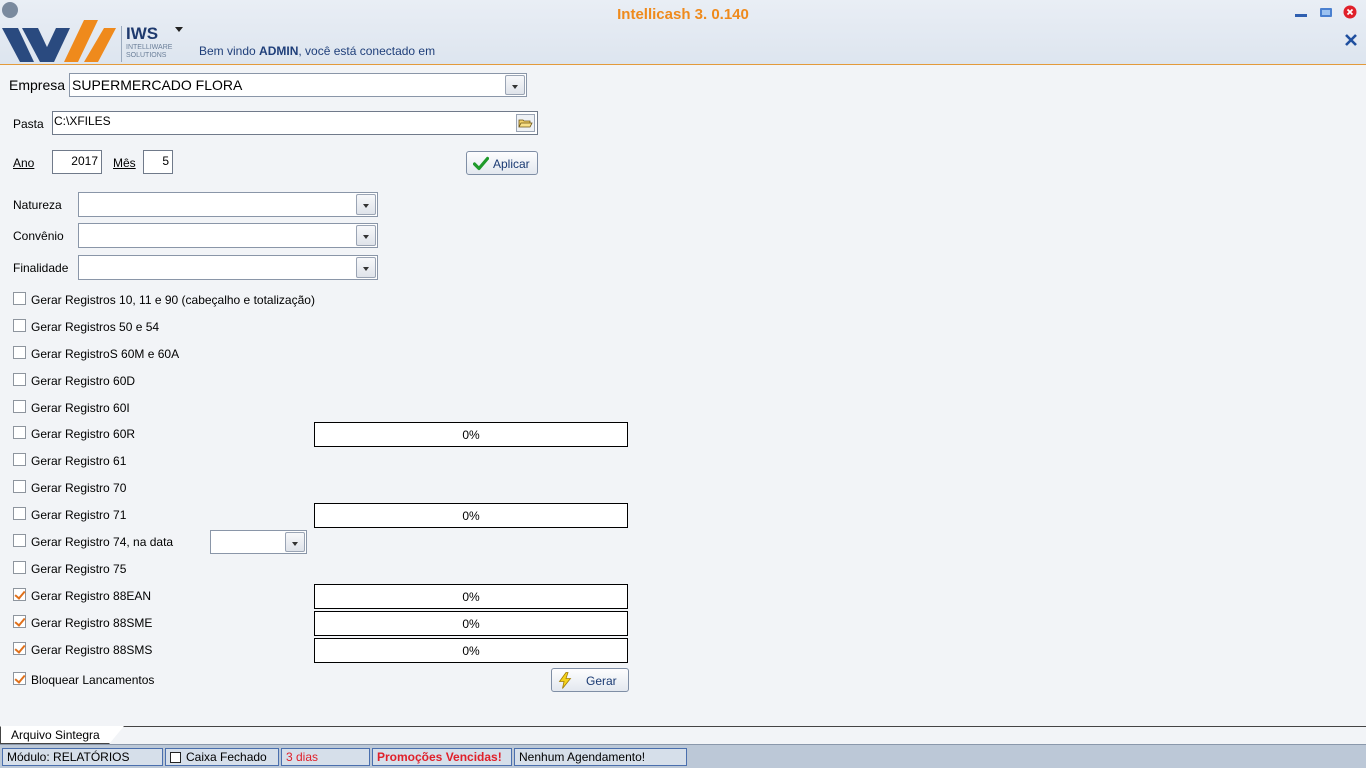  I want to click on checkbox-label: Bloquear Lancamentos, so click(93, 680).